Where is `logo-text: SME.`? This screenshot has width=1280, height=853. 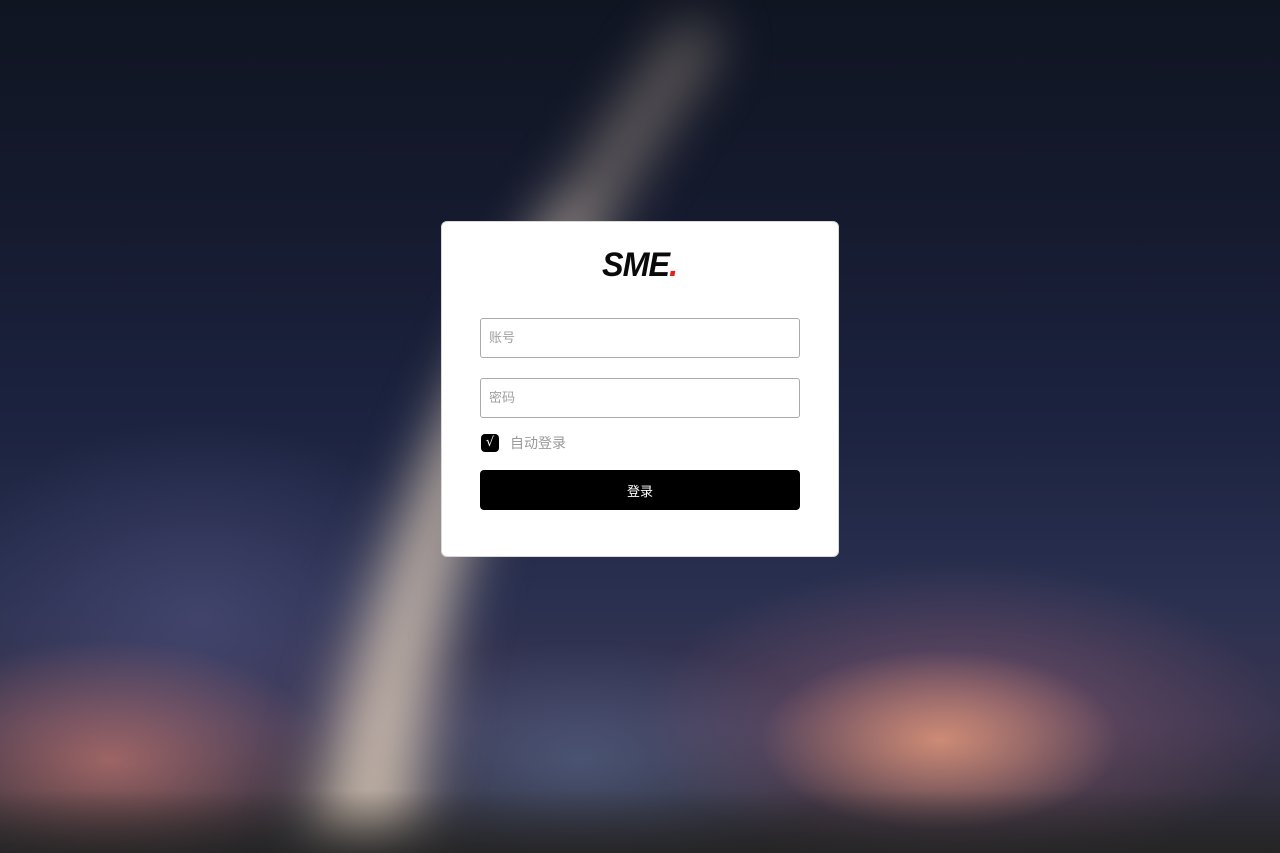 logo-text: SME. is located at coordinates (640, 265).